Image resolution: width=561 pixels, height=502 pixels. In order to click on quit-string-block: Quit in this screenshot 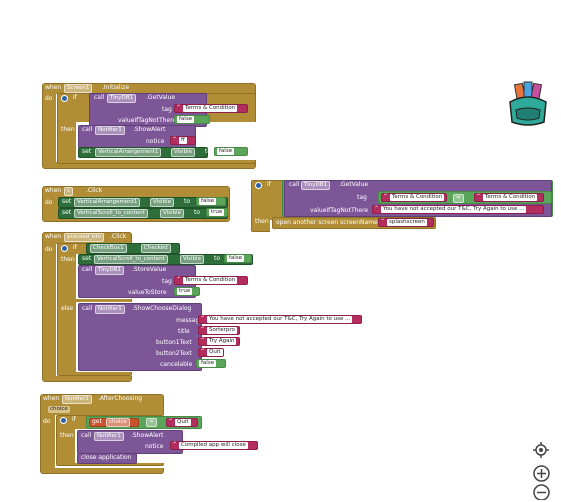, I will do `click(182, 422)`.